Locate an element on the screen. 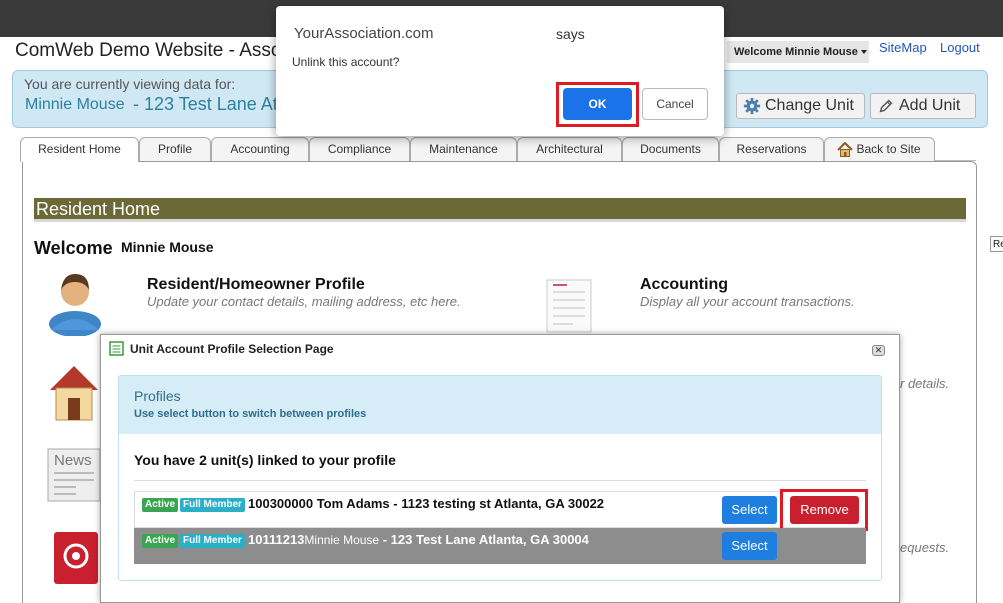  modal-title: Unit Account Profile Selection Page is located at coordinates (232, 349).